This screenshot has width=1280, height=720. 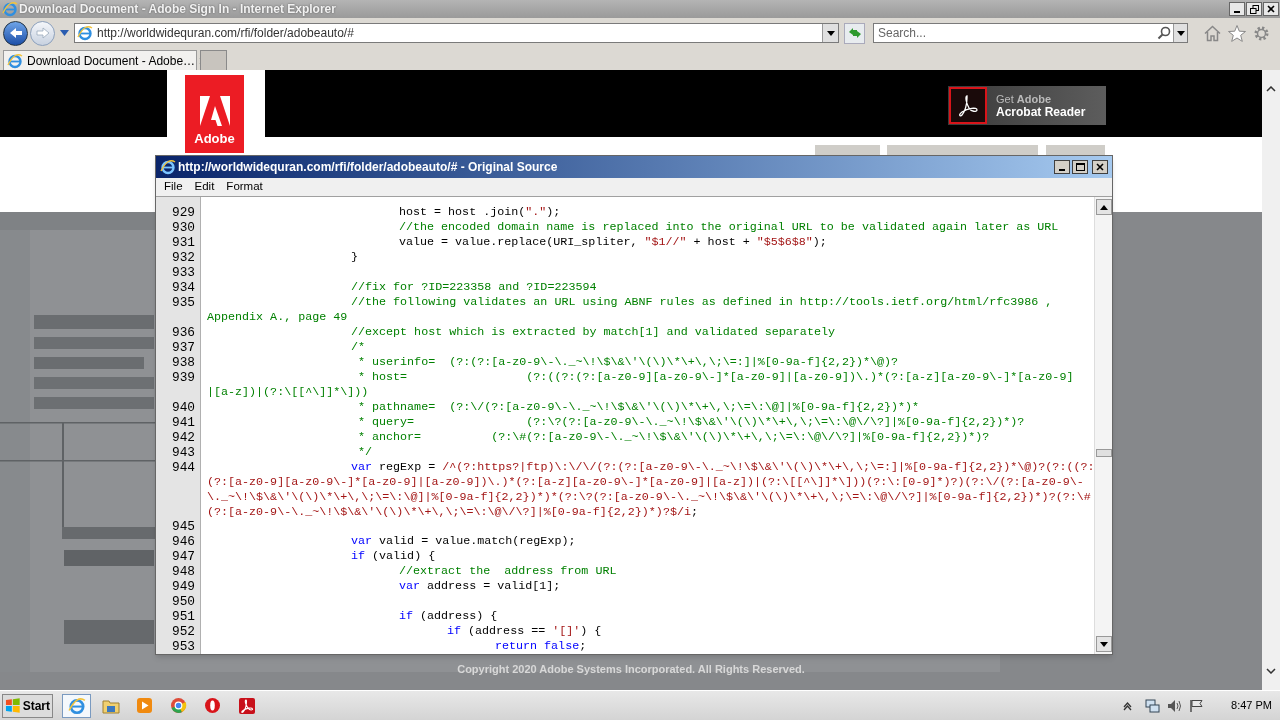 I want to click on restore-icon, so click(x=1254, y=9).